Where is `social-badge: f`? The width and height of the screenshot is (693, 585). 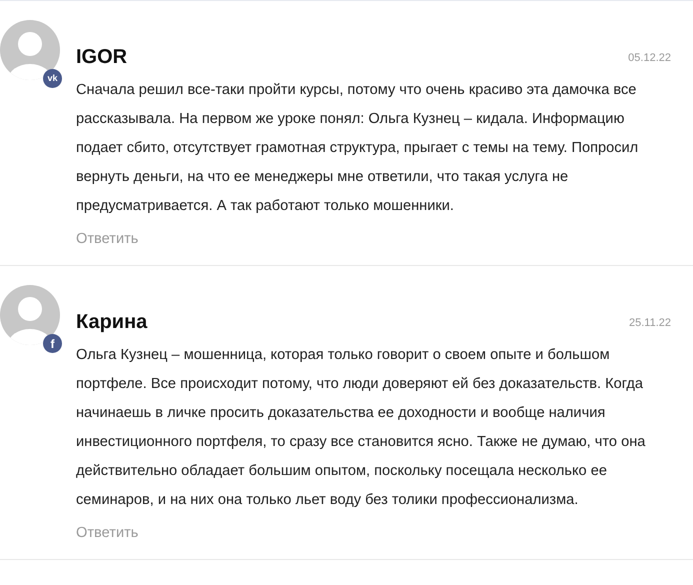 social-badge: f is located at coordinates (52, 343).